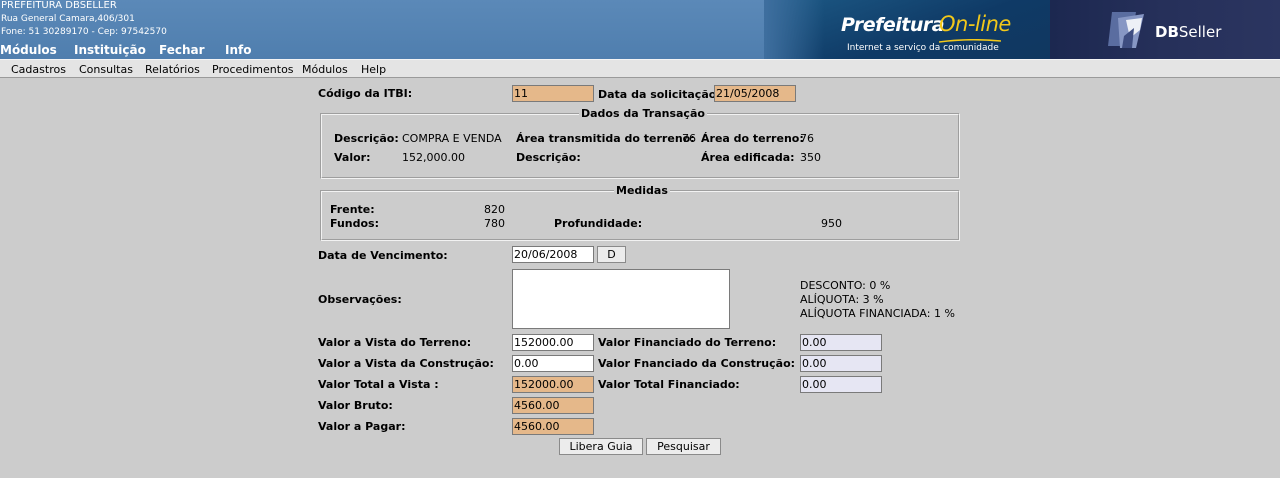 Image resolution: width=1280 pixels, height=478 pixels. Describe the element at coordinates (841, 384) in the screenshot. I see `total-financiado-field: 0.00` at that location.